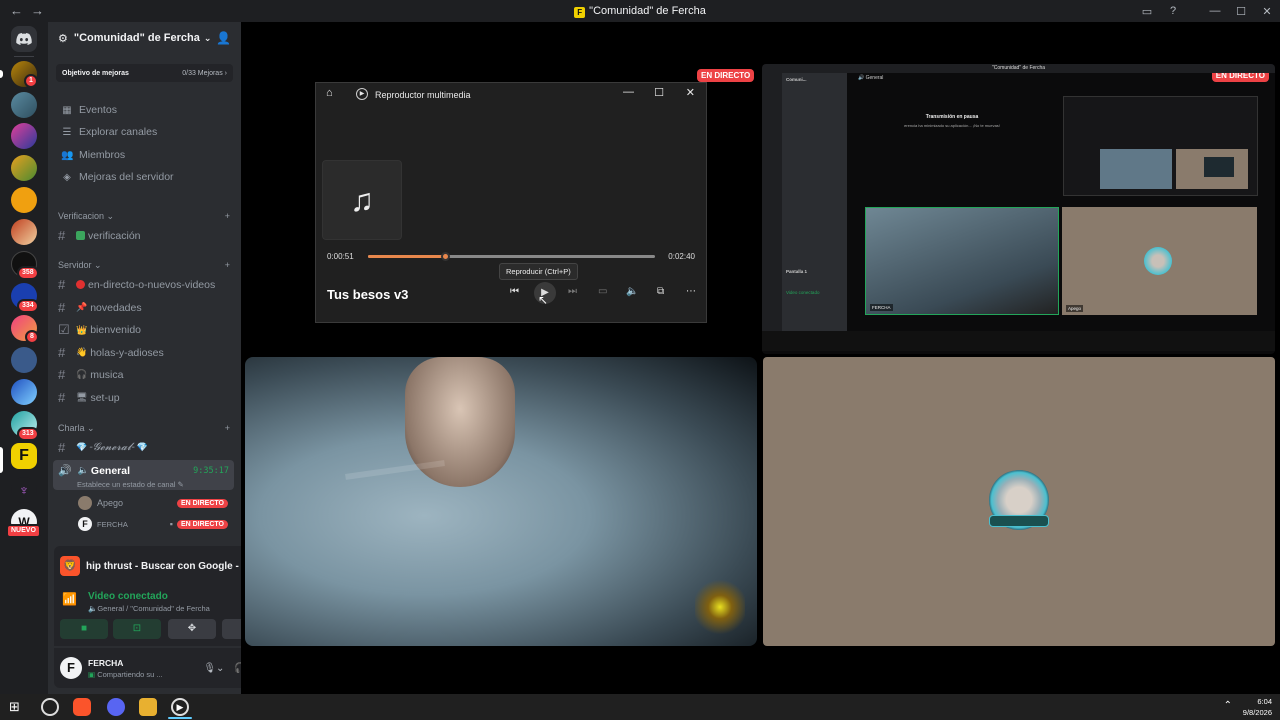  What do you see at coordinates (128, 596) in the screenshot?
I see `voice-status: Video conectado` at bounding box center [128, 596].